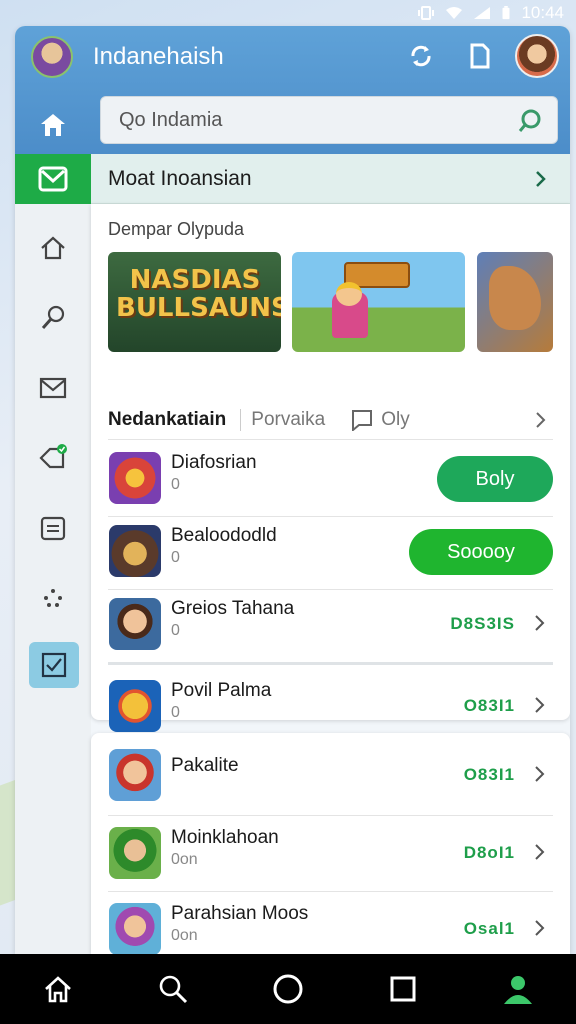 The image size is (576, 1024). Describe the element at coordinates (380, 420) in the screenshot. I see `subnav-tab-3: Oly` at that location.